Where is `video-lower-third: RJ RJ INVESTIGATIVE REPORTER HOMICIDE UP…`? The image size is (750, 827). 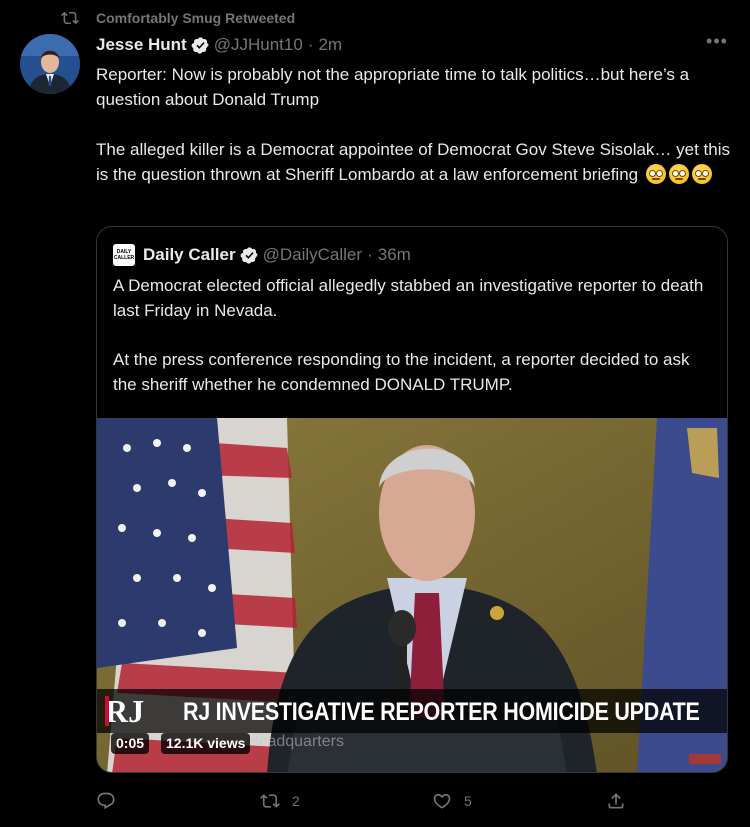
video-lower-third: RJ RJ INVESTIGATIVE REPORTER HOMICIDE UP… is located at coordinates (412, 711).